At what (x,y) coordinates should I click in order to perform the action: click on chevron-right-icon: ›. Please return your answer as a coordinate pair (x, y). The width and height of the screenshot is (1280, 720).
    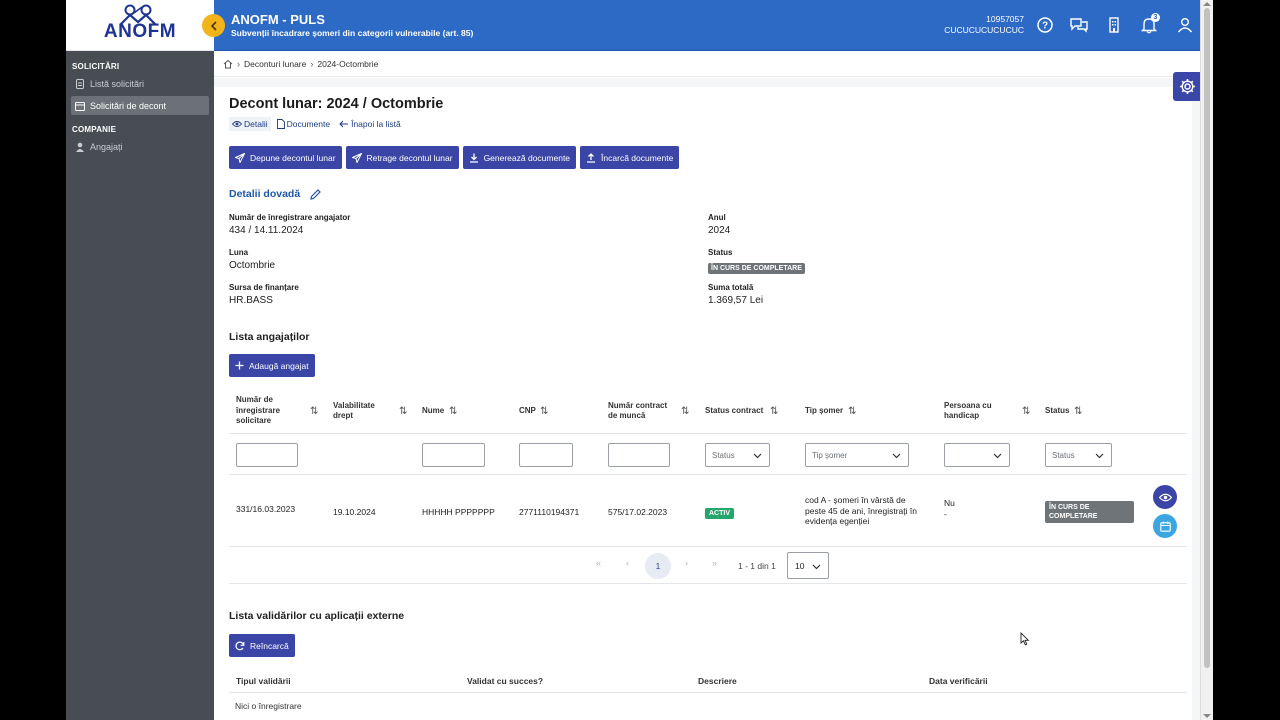
    Looking at the image, I should click on (312, 64).